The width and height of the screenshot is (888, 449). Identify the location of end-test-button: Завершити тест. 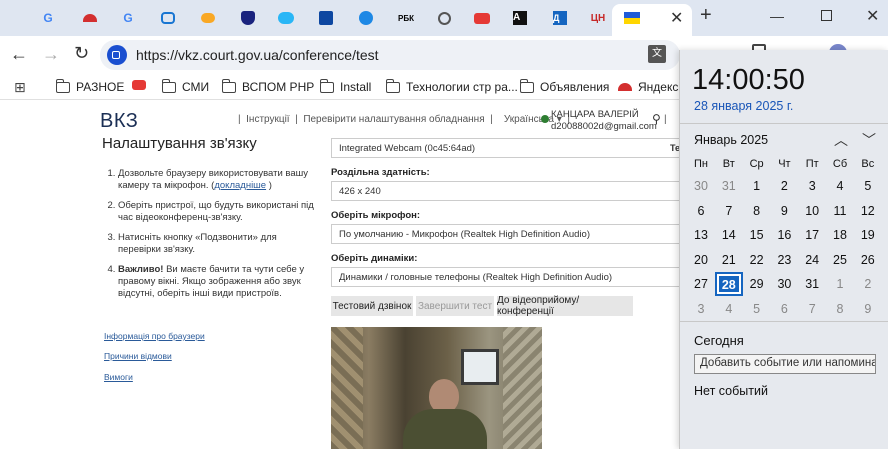
(455, 306).